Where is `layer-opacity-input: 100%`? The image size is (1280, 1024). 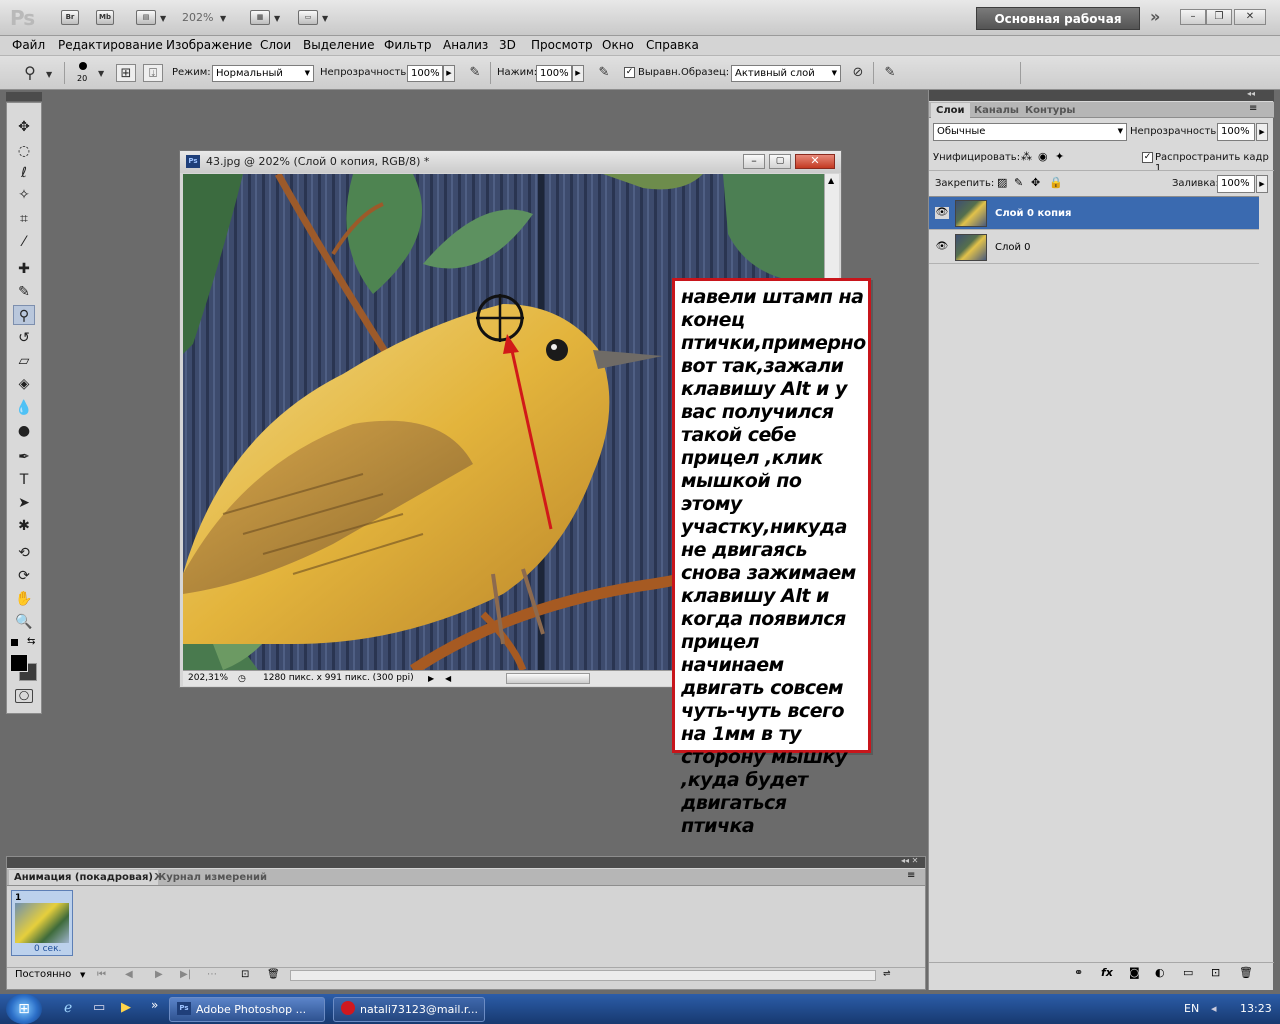 layer-opacity-input: 100% is located at coordinates (1236, 132).